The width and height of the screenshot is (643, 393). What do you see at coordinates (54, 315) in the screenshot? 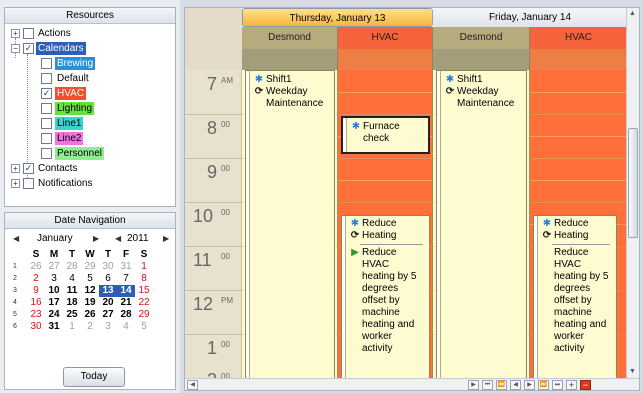
I see `calendar-day: 24` at bounding box center [54, 315].